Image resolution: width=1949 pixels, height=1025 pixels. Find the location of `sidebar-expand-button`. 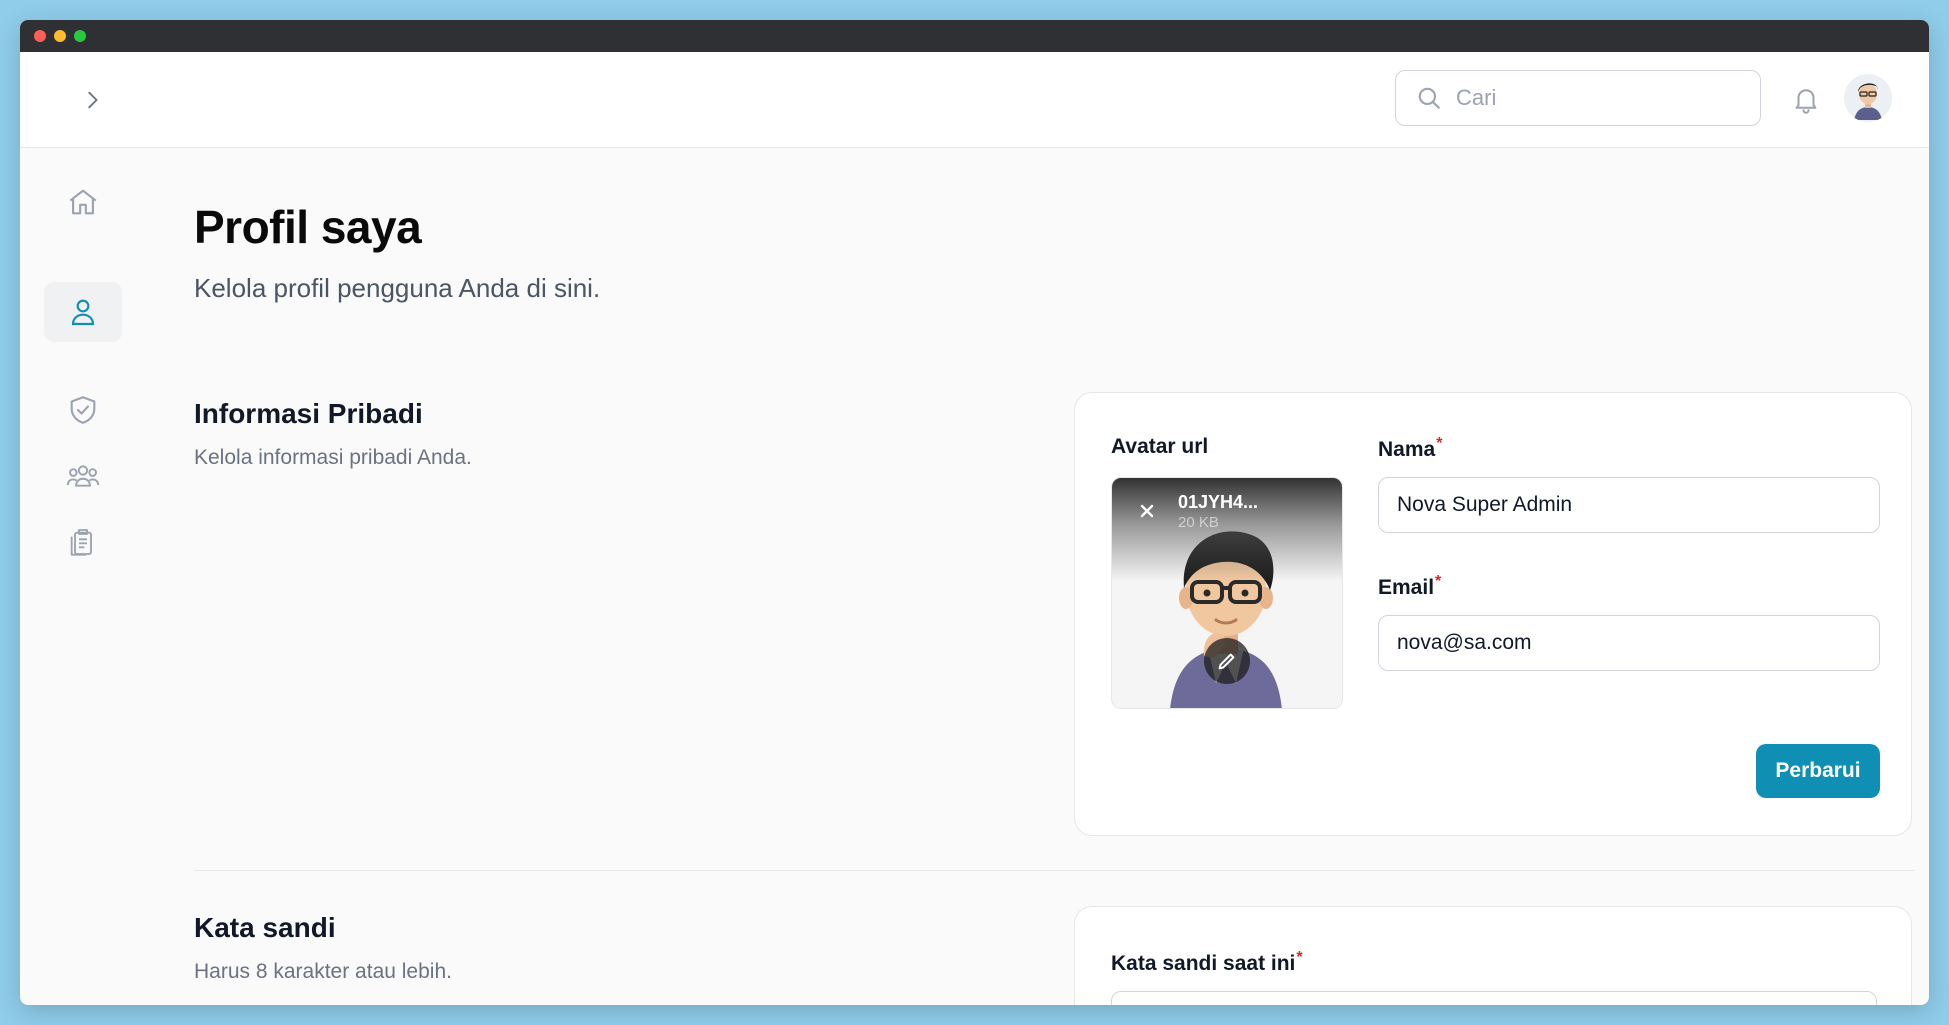

sidebar-expand-button is located at coordinates (92, 100).